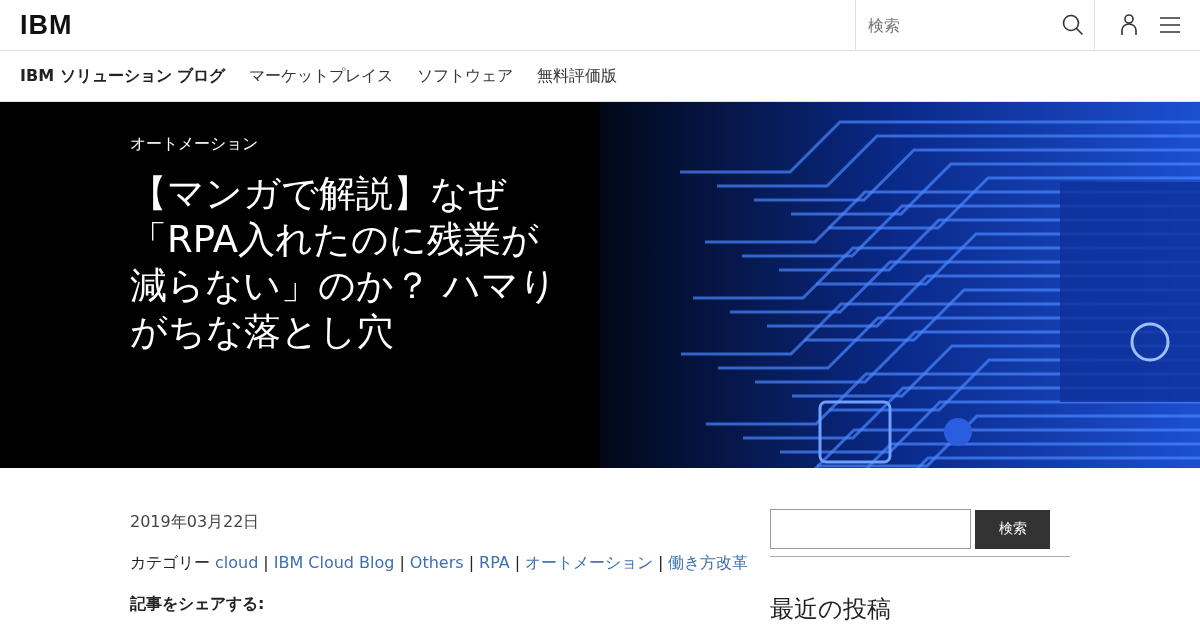 This screenshot has height=630, width=1200. What do you see at coordinates (194, 144) in the screenshot?
I see `hero-category: オートメーション` at bounding box center [194, 144].